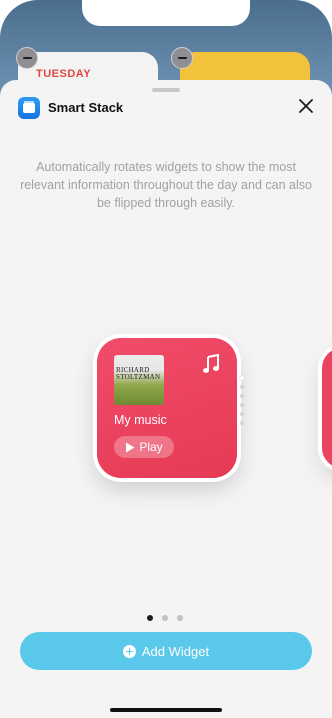  Describe the element at coordinates (166, 13) in the screenshot. I see `notch` at that location.